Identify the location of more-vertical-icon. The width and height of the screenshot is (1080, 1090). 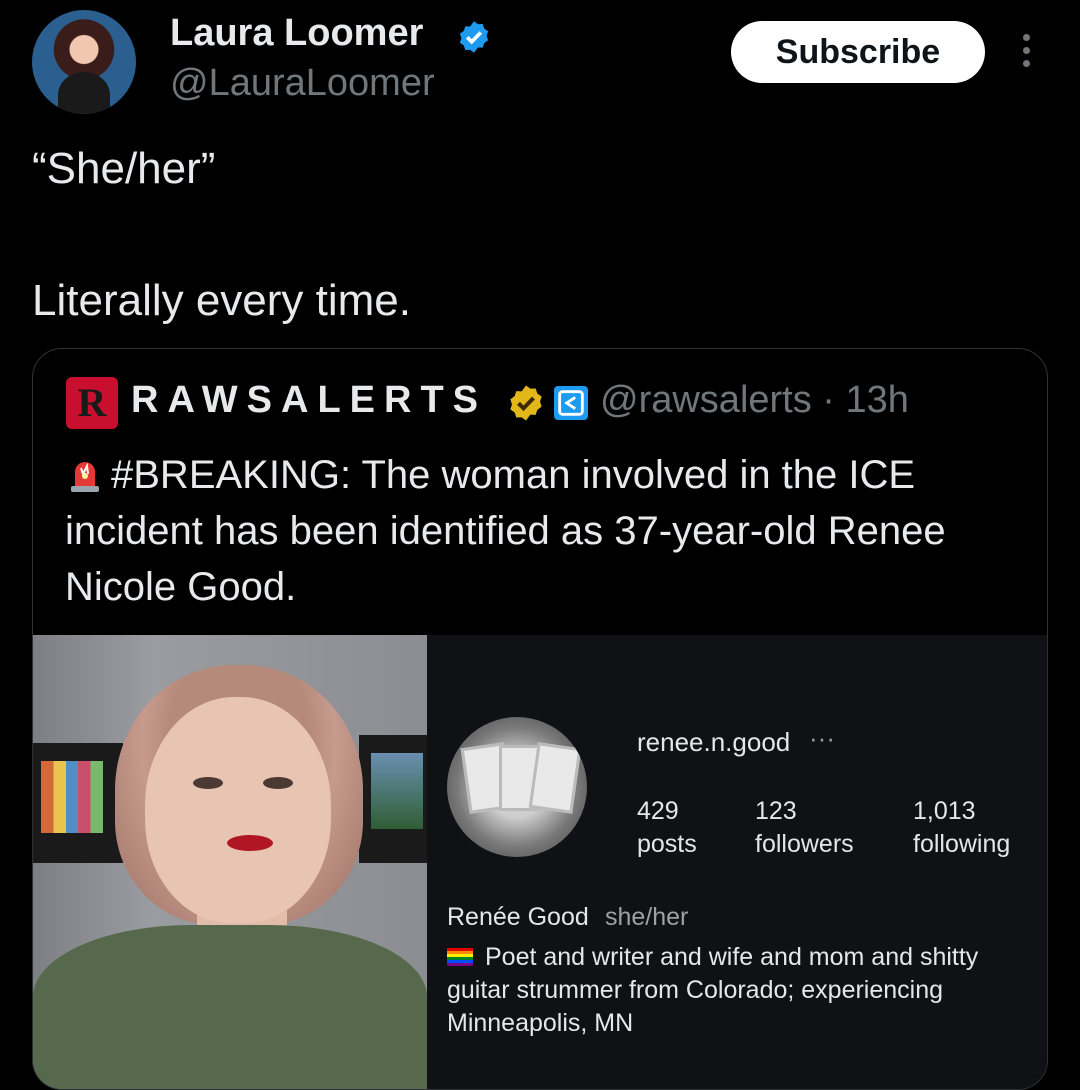
(1026, 54).